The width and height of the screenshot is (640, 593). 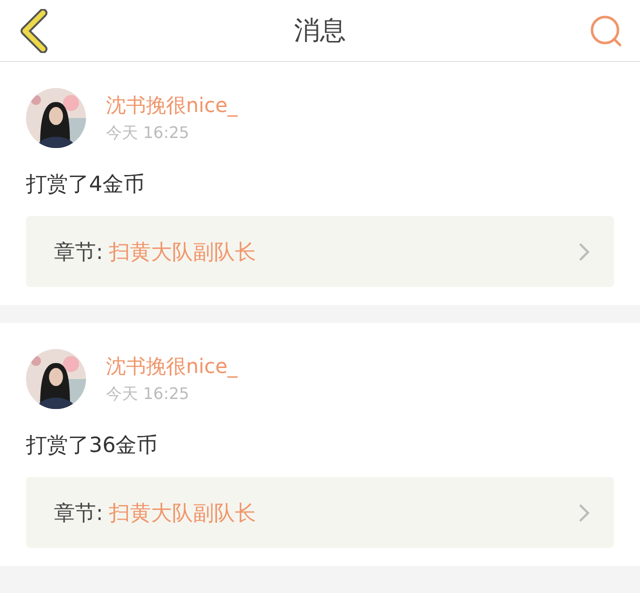 What do you see at coordinates (320, 31) in the screenshot?
I see `page-title: 消息` at bounding box center [320, 31].